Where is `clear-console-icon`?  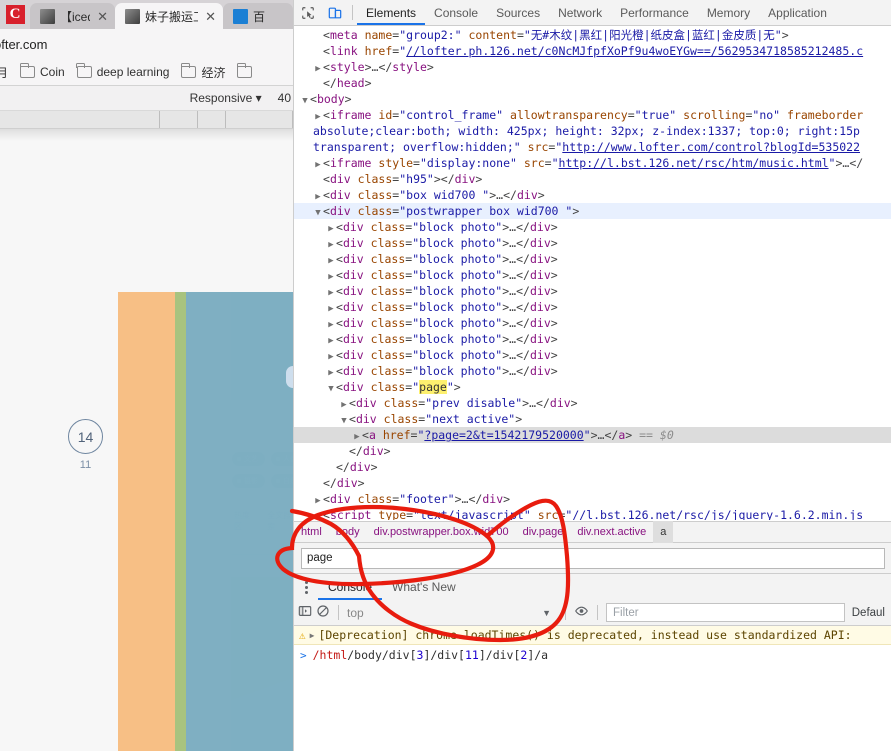
clear-console-icon is located at coordinates (323, 612).